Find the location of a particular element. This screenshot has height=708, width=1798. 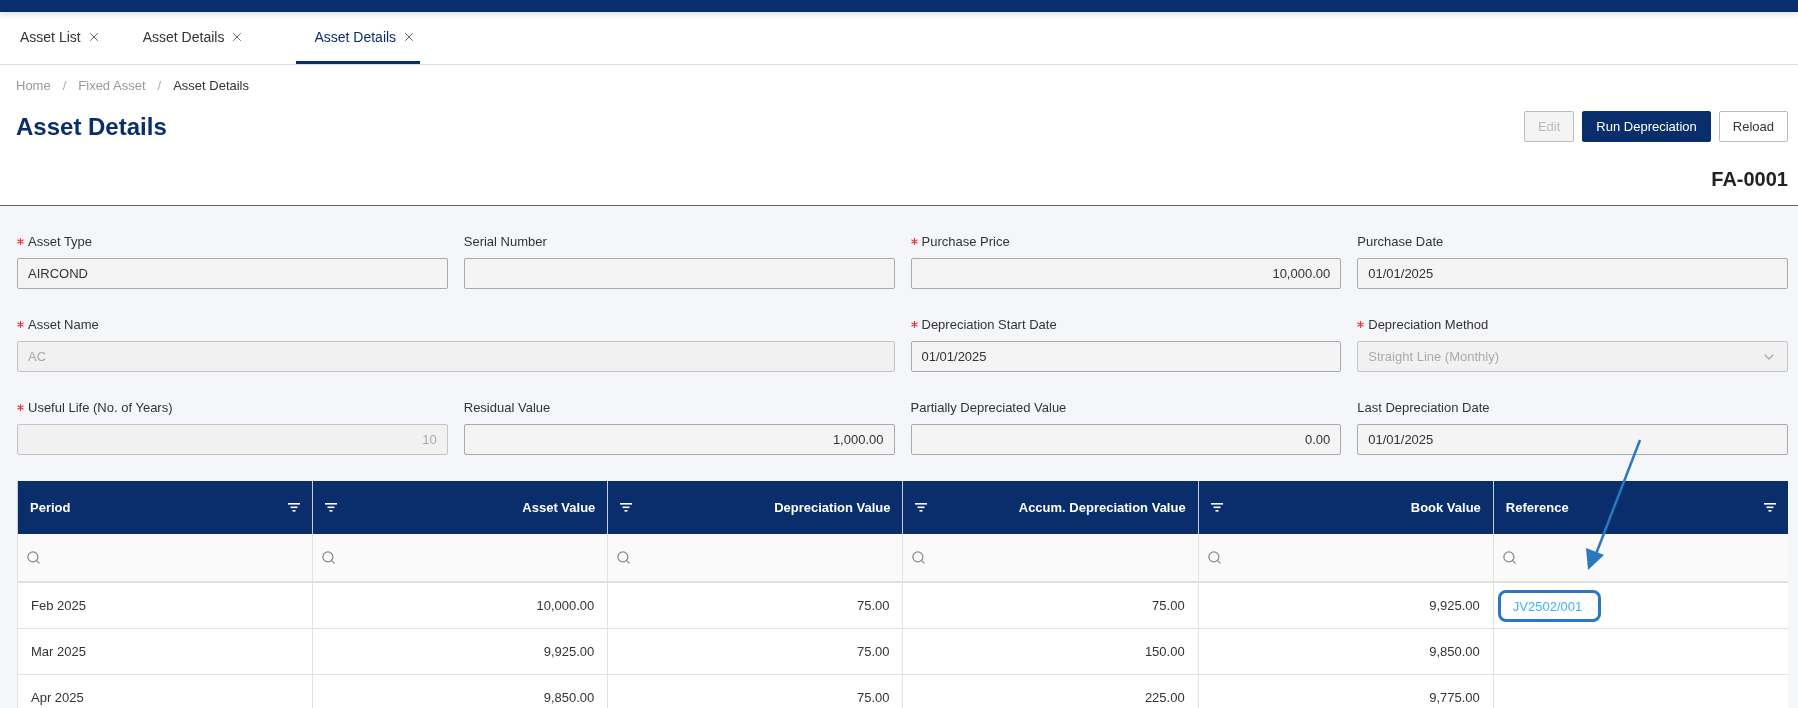

table-cell: Mar 2025 is located at coordinates (165, 652).